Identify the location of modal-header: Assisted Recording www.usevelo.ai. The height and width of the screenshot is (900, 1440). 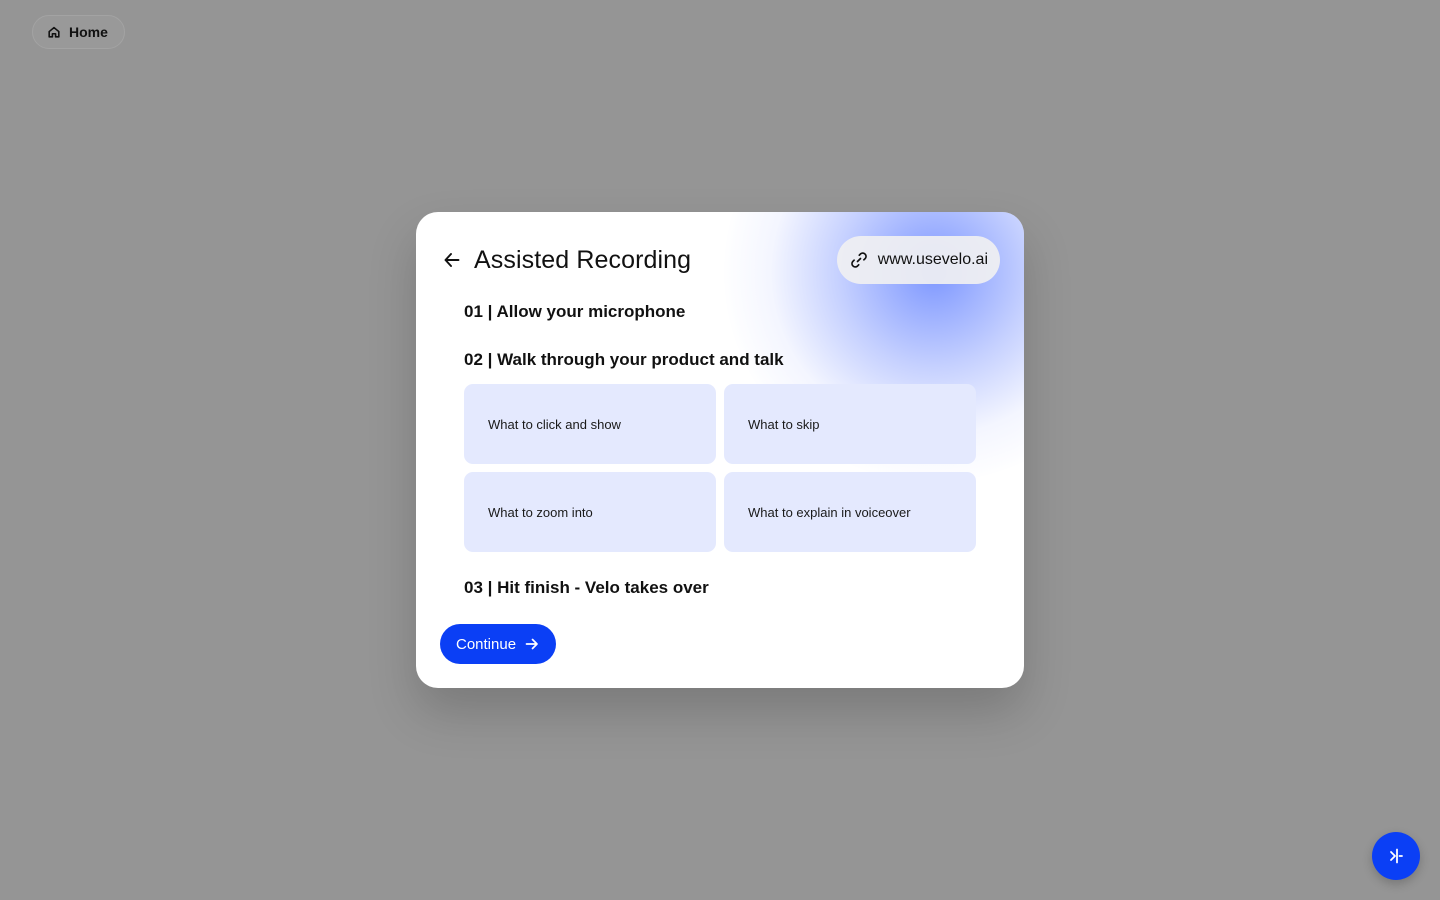
(720, 260).